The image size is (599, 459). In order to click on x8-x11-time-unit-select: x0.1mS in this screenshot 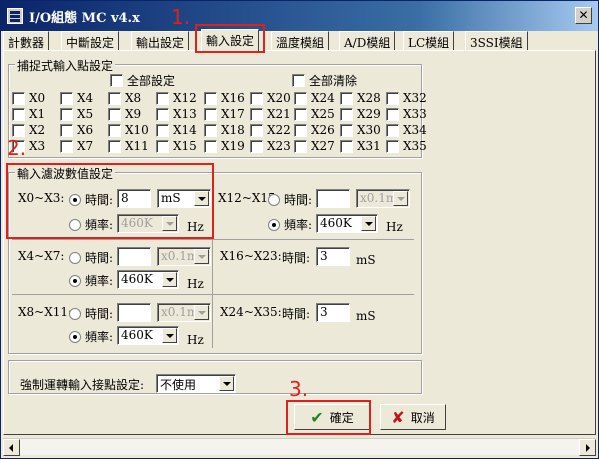, I will do `click(184, 312)`.